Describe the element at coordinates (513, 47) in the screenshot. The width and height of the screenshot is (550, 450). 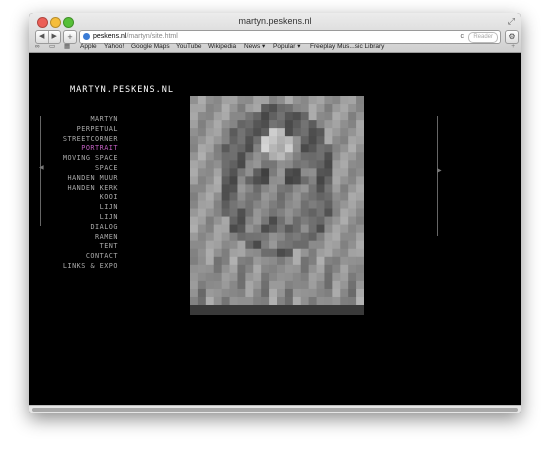
I see `add-bookmark-icon: +` at that location.